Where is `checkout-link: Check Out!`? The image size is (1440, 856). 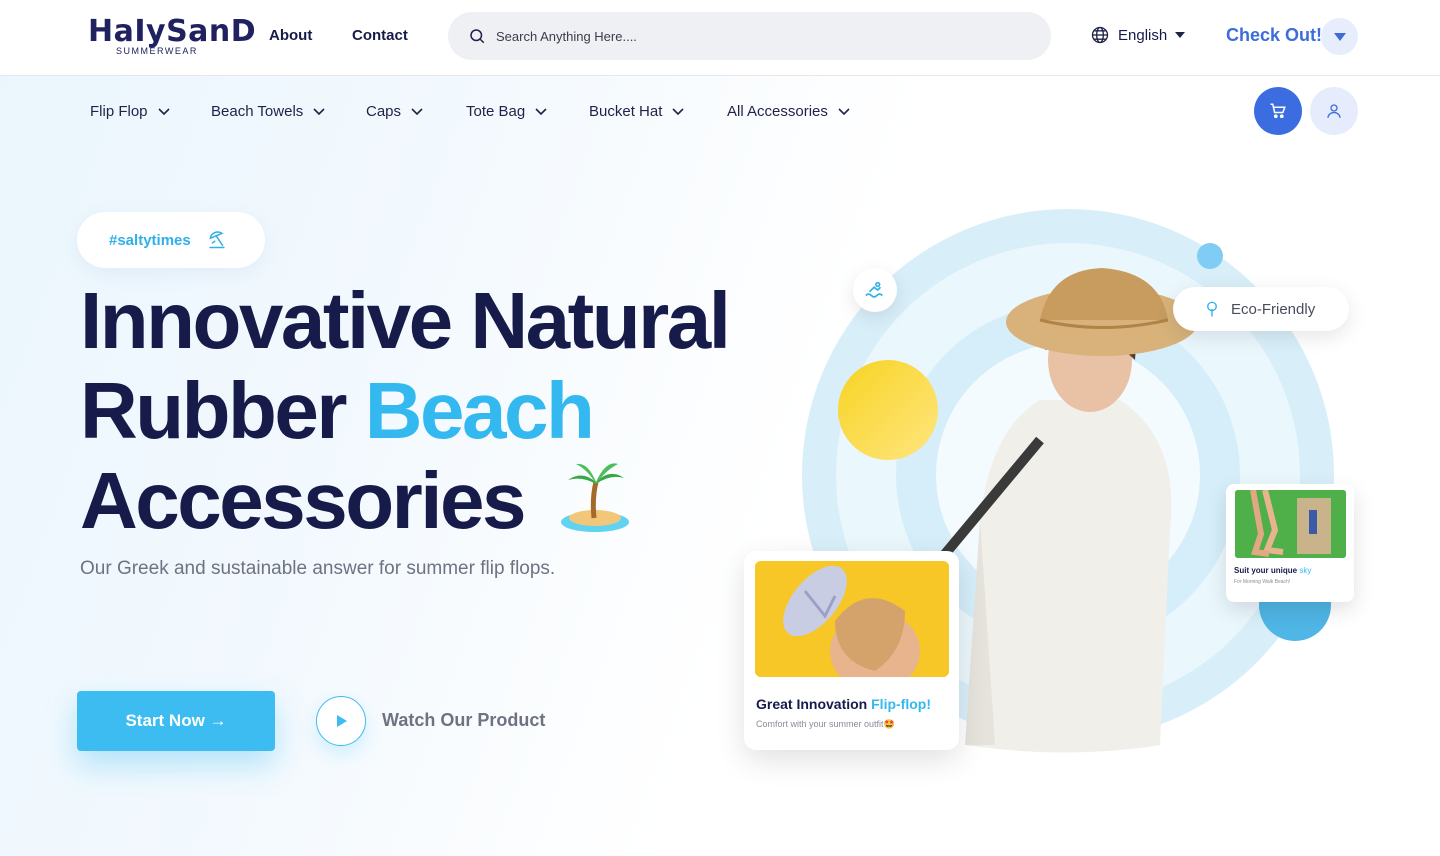 checkout-link: Check Out! is located at coordinates (1274, 35).